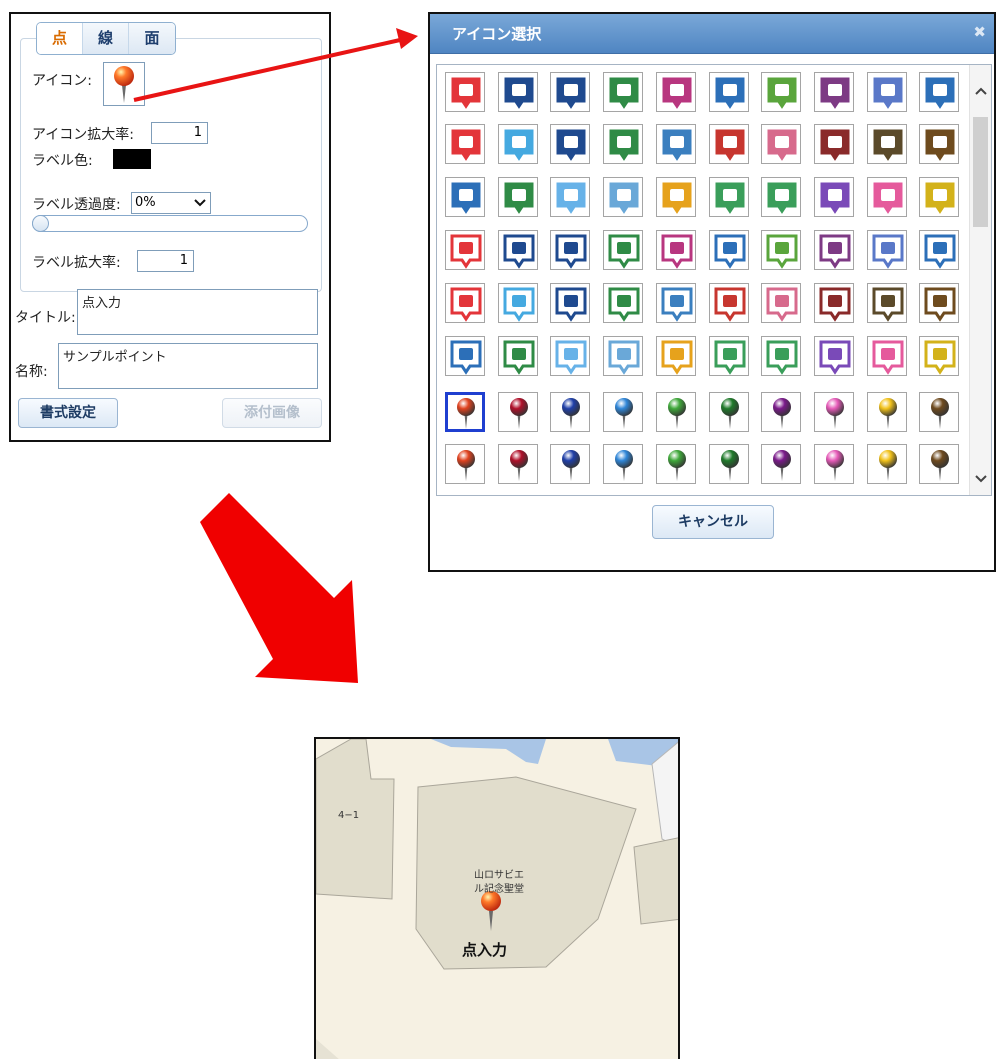 This screenshot has width=996, height=1059. What do you see at coordinates (980, 280) in the screenshot?
I see `vertical-scrollbar` at bounding box center [980, 280].